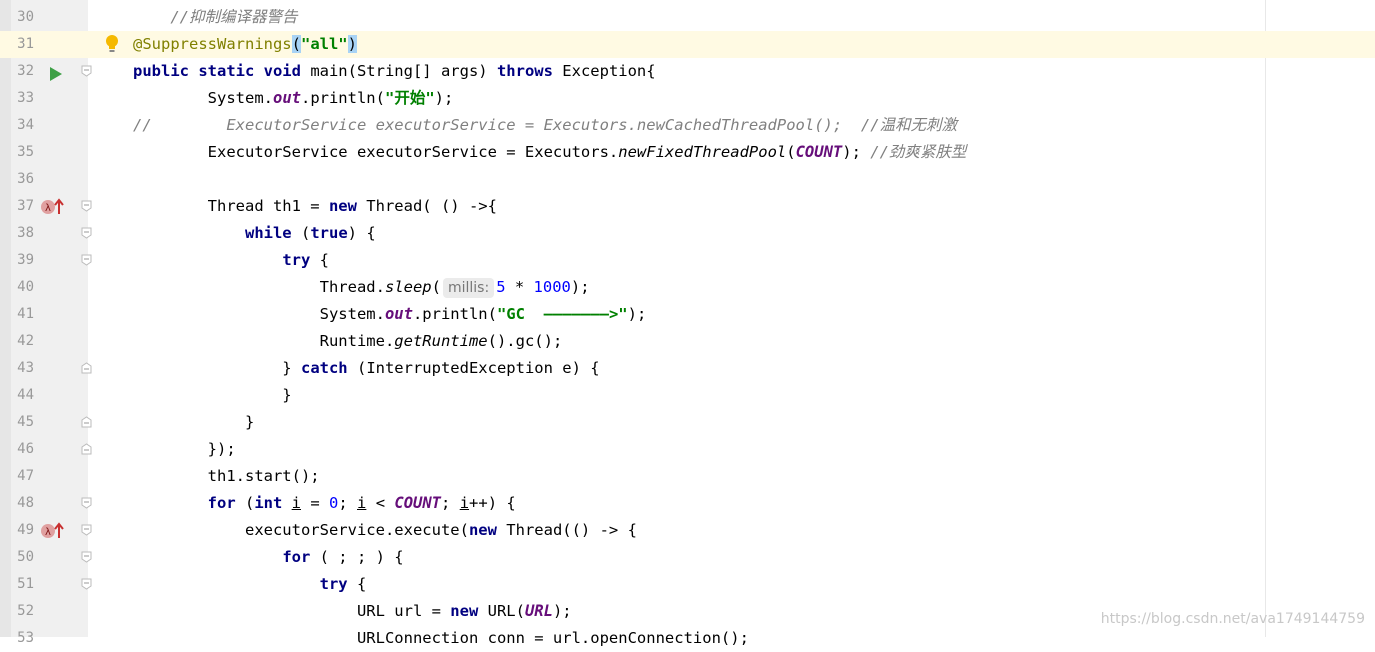  I want to click on code-text: Runtime.getRuntime().gc();, so click(348, 341).